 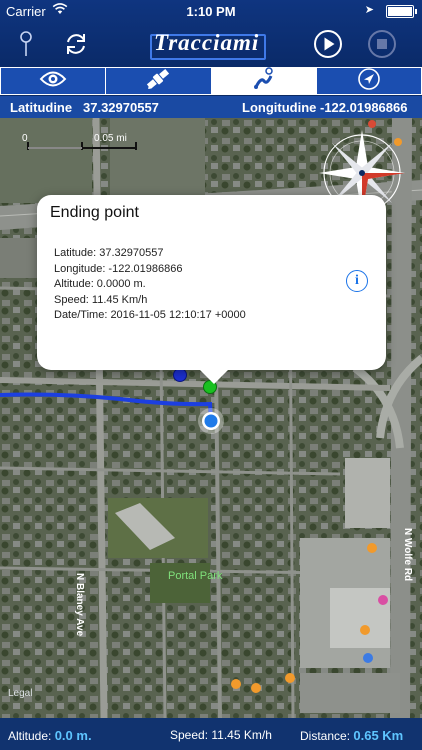 I want to click on latitude-label: Latitudine, so click(x=41, y=107).